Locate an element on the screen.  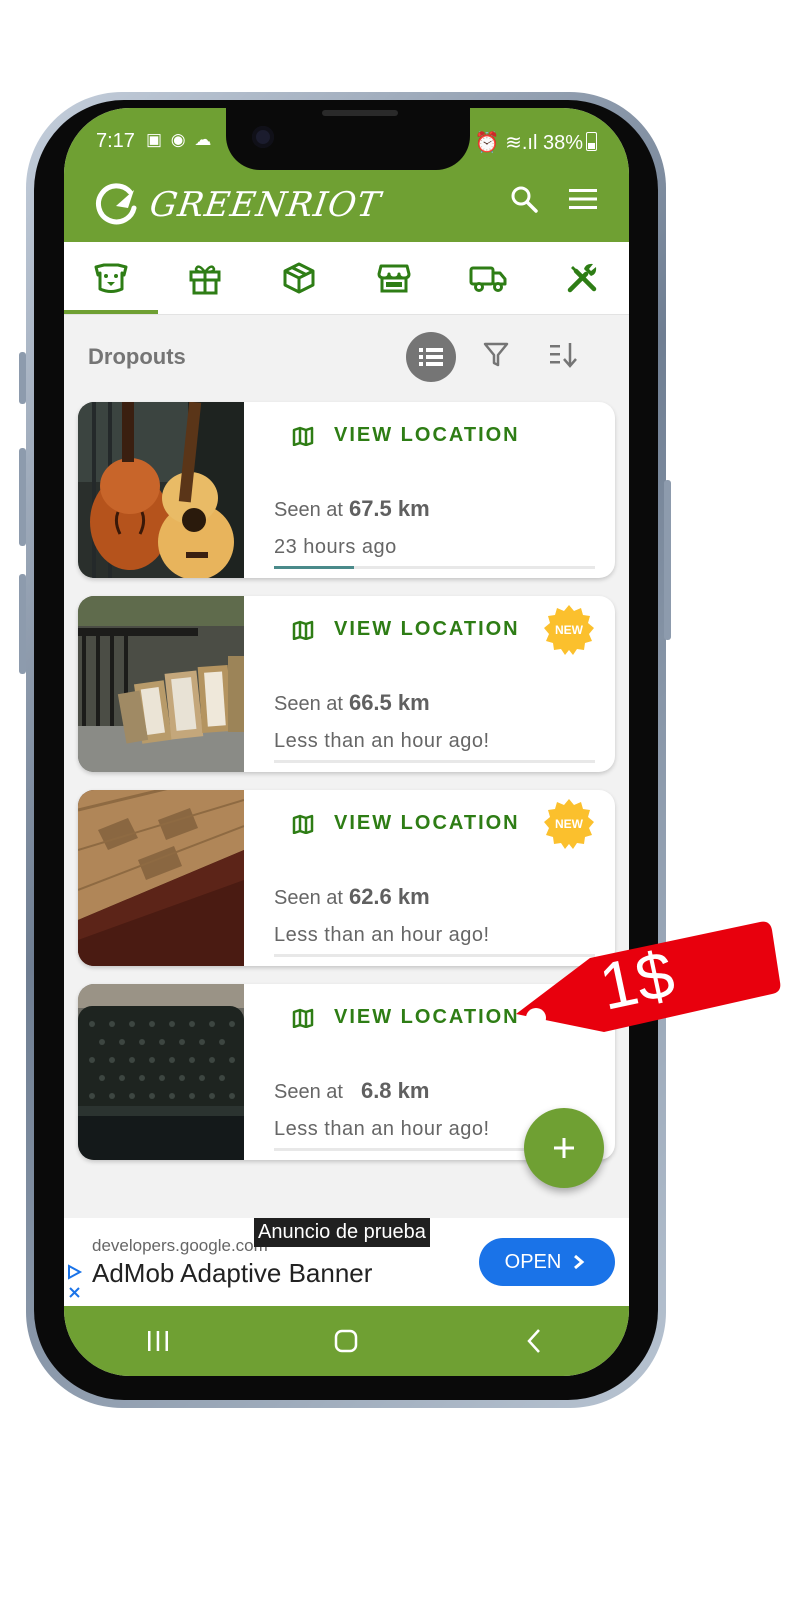
tab-repairs is located at coordinates (582, 278).